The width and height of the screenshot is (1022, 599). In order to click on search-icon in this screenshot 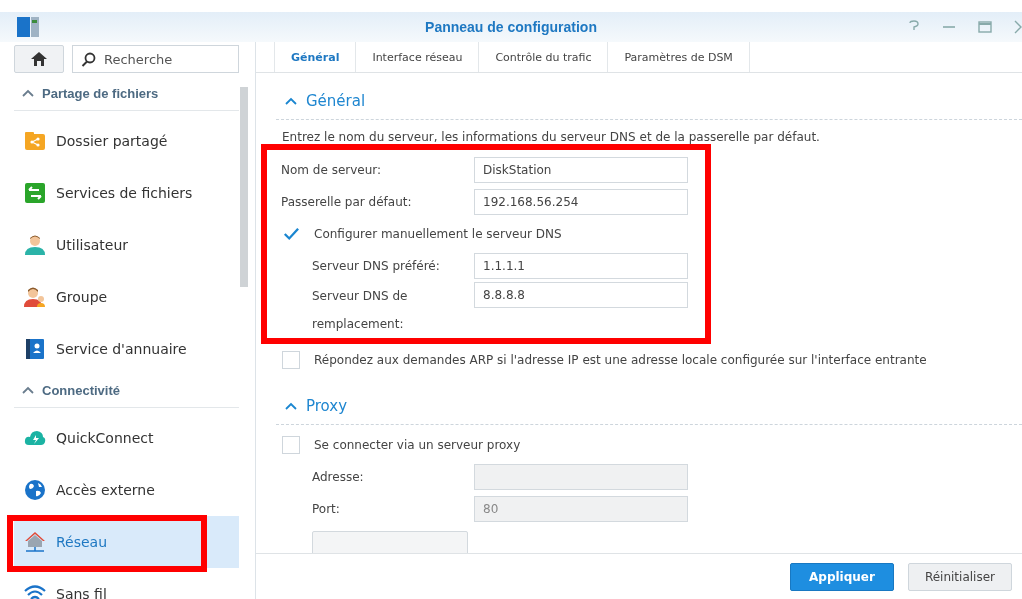, I will do `click(88, 59)`.